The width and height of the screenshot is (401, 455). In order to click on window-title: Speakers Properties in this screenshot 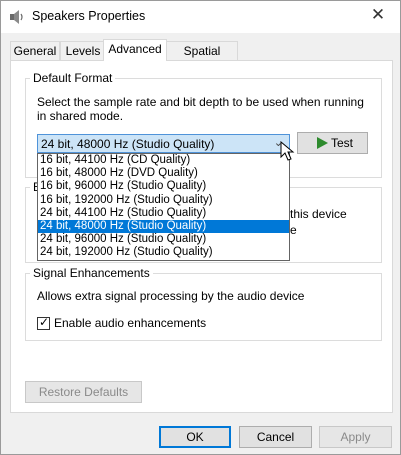, I will do `click(89, 16)`.